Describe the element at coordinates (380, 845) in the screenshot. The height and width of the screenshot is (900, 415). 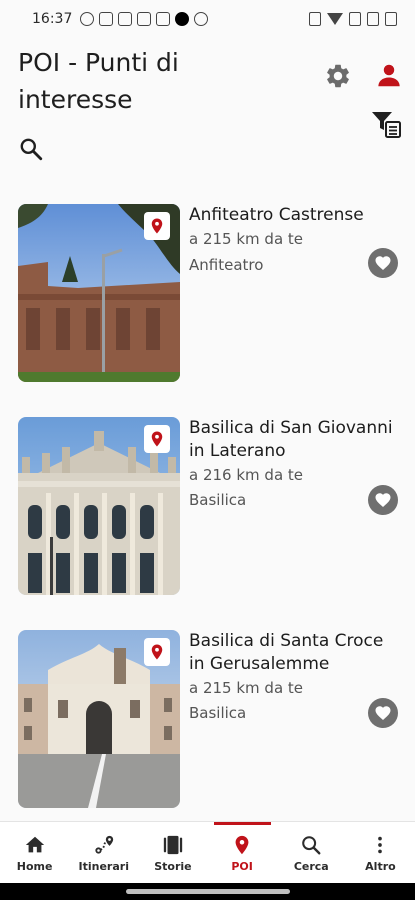
I see `more-vertical-icon` at that location.